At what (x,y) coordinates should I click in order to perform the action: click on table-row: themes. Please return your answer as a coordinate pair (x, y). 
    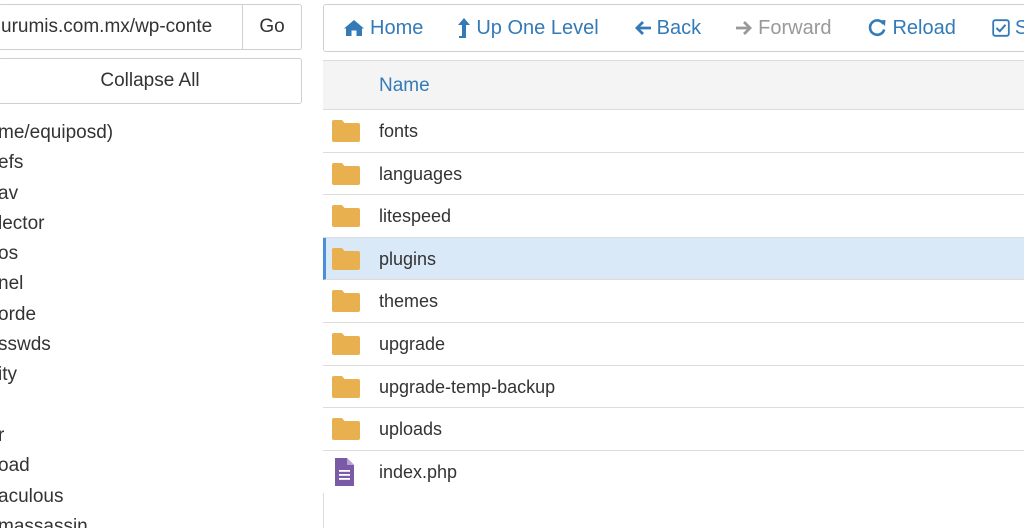
    Looking at the image, I should click on (673, 301).